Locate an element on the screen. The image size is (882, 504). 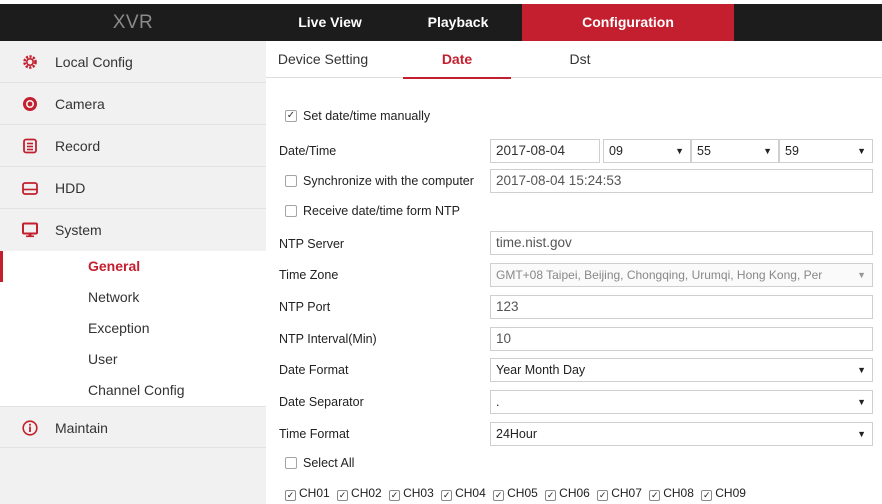
info-icon is located at coordinates (30, 428).